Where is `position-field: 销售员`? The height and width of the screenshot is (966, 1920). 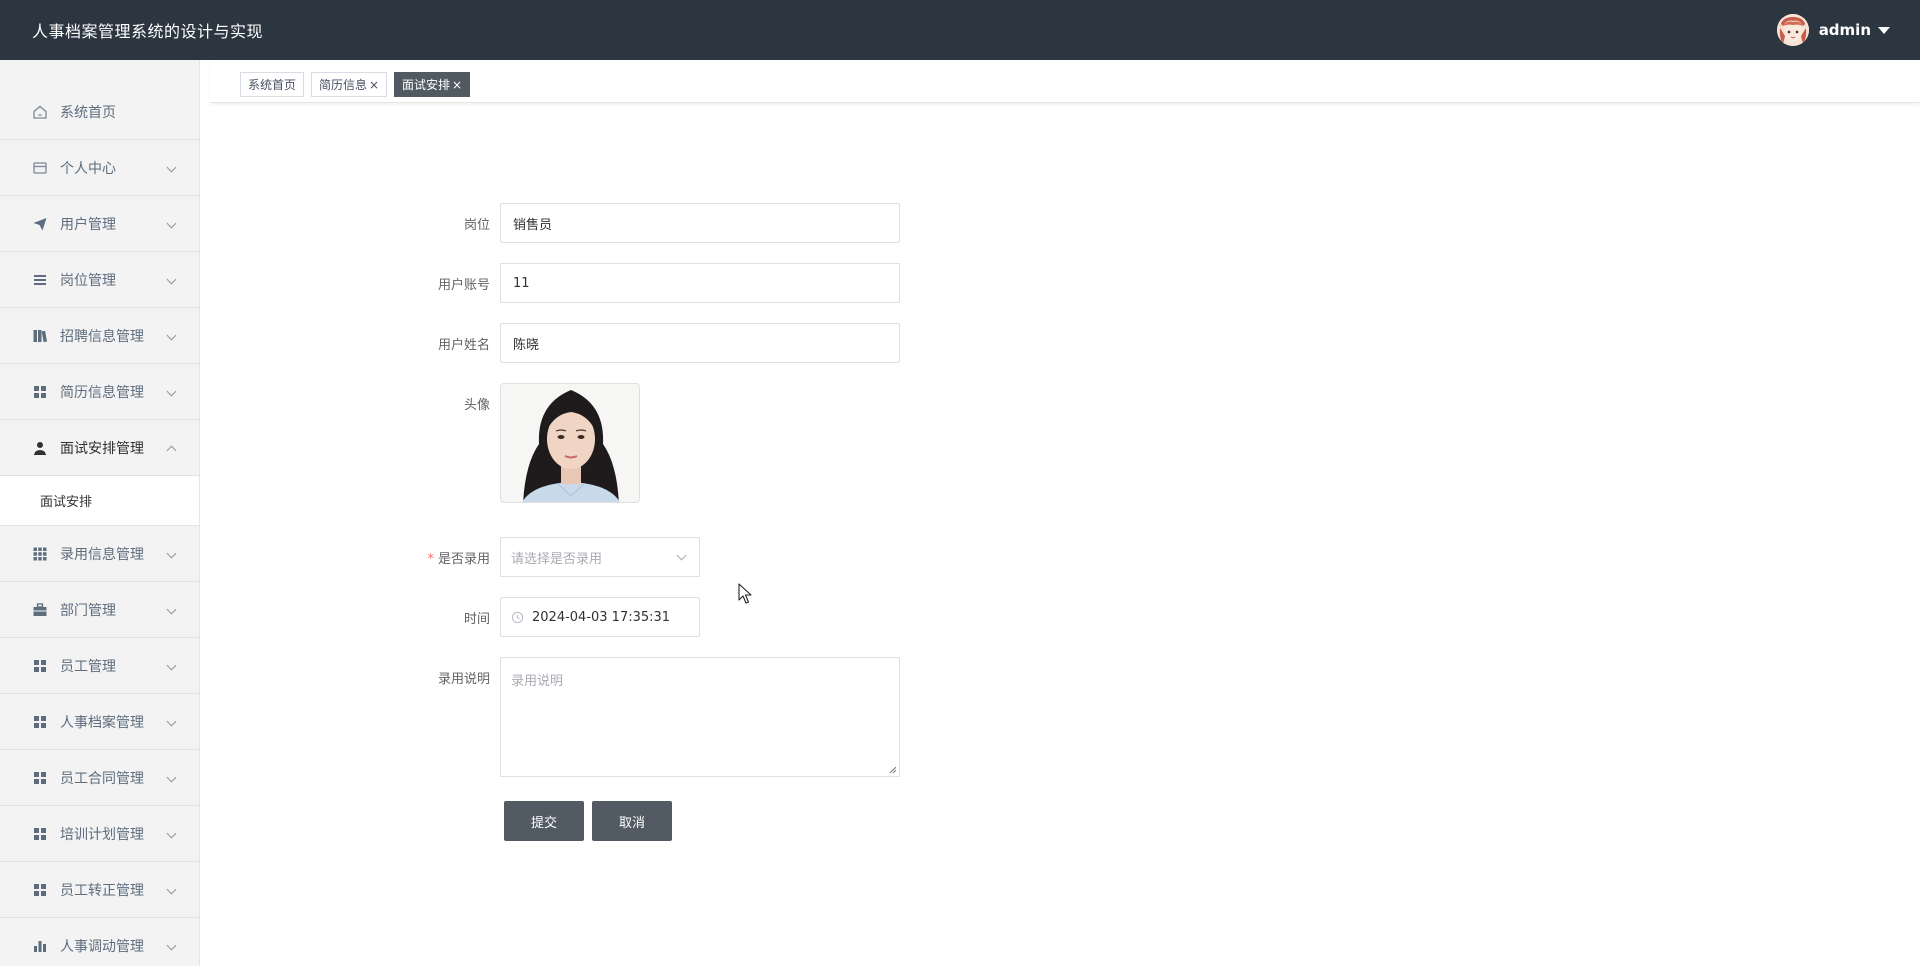 position-field: 销售员 is located at coordinates (700, 223).